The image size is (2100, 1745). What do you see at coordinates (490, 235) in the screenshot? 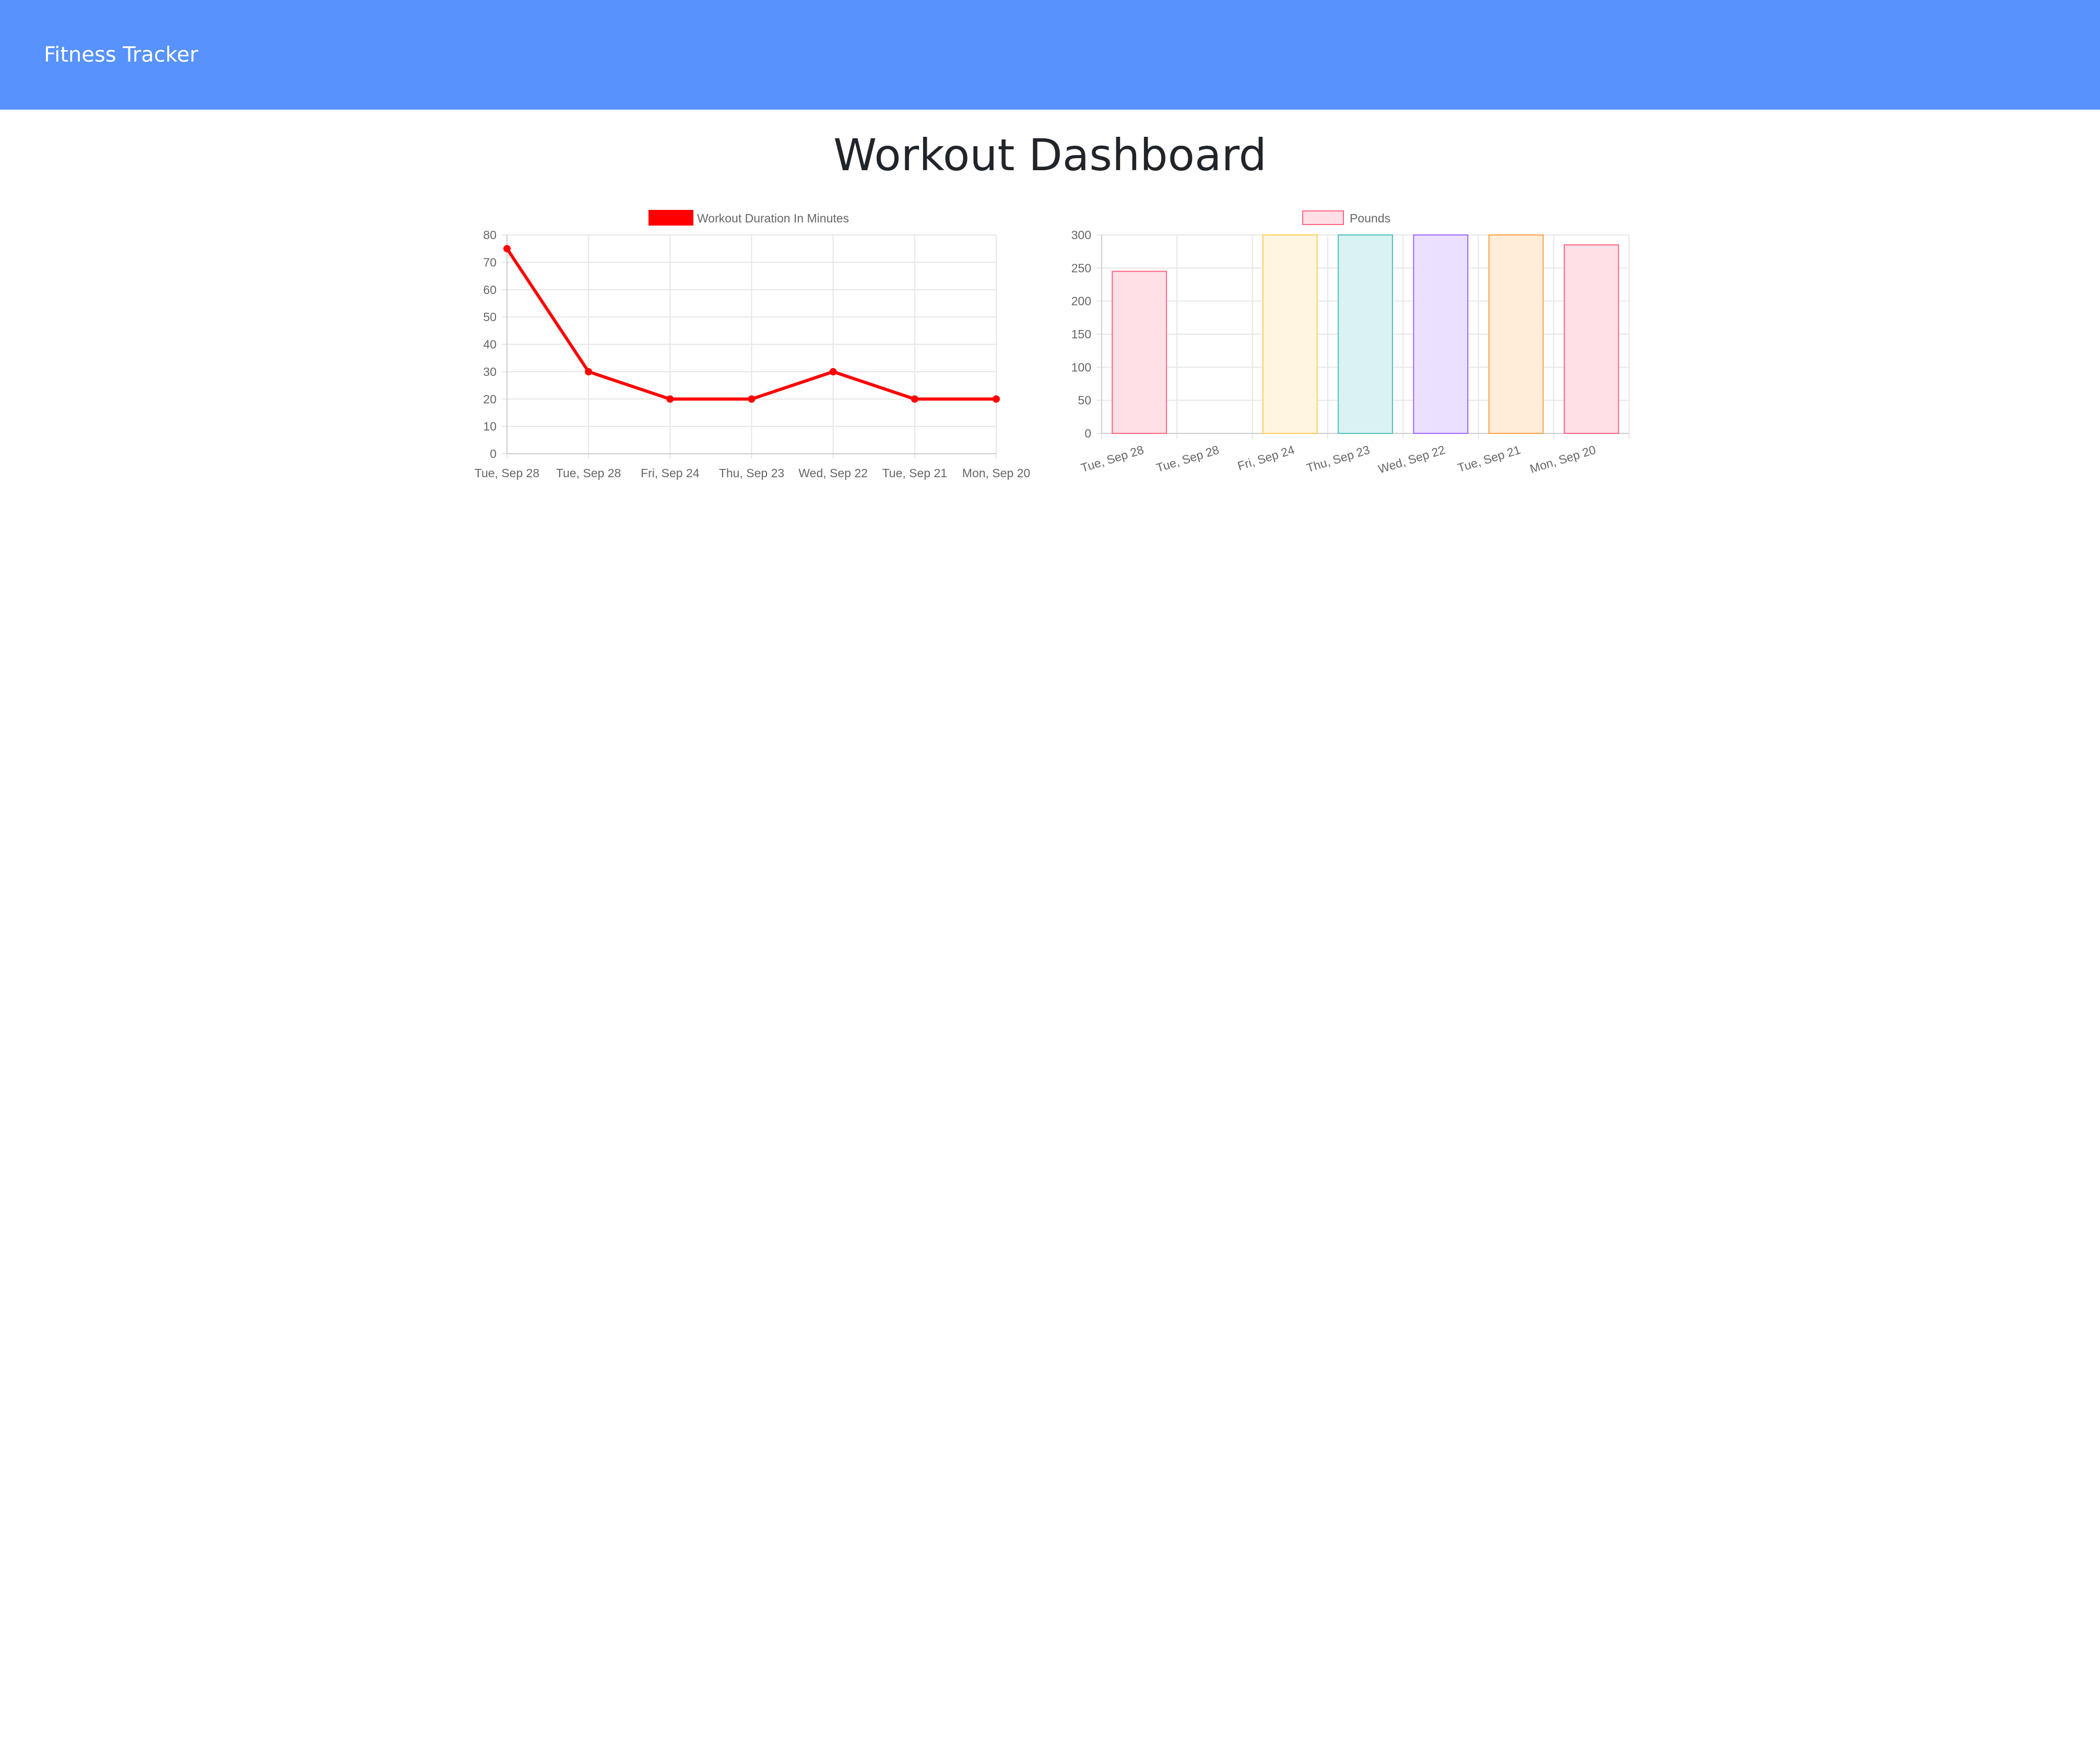
I see `y-tick-label: 80` at bounding box center [490, 235].